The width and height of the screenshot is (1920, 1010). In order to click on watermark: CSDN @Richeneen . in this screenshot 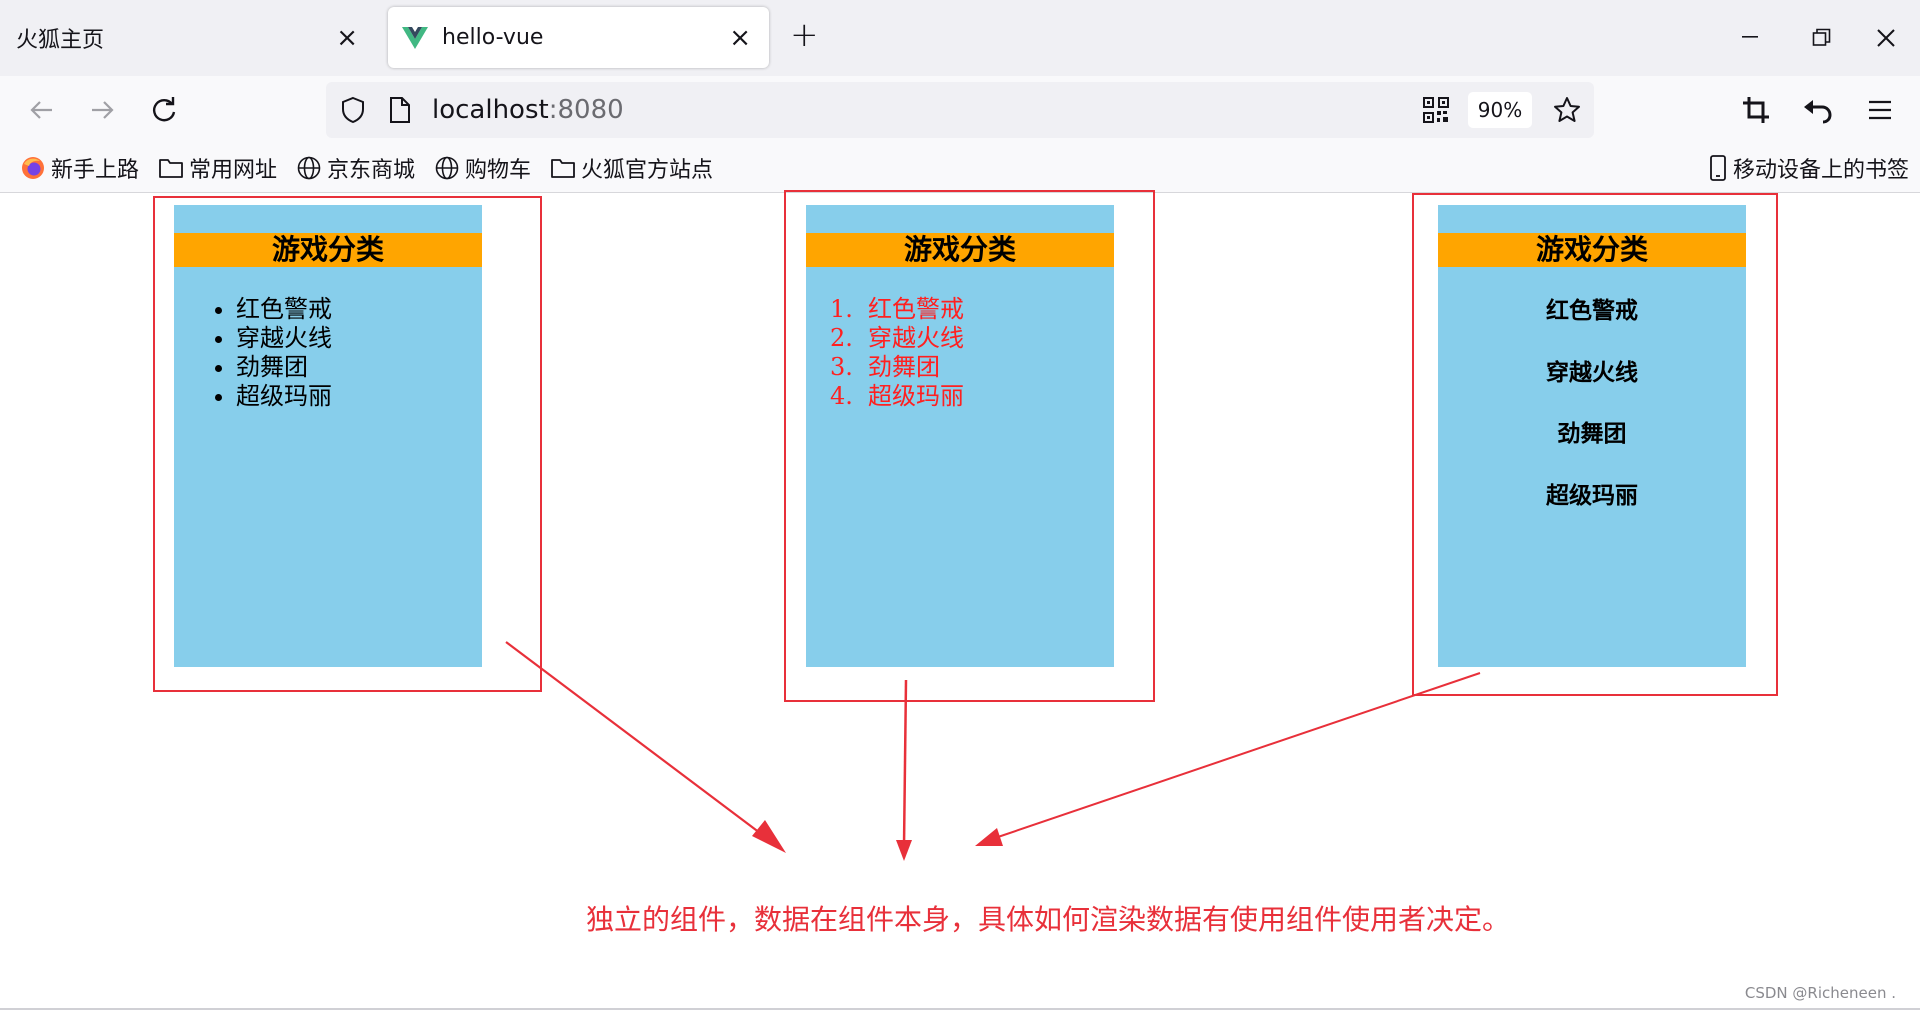, I will do `click(1820, 993)`.